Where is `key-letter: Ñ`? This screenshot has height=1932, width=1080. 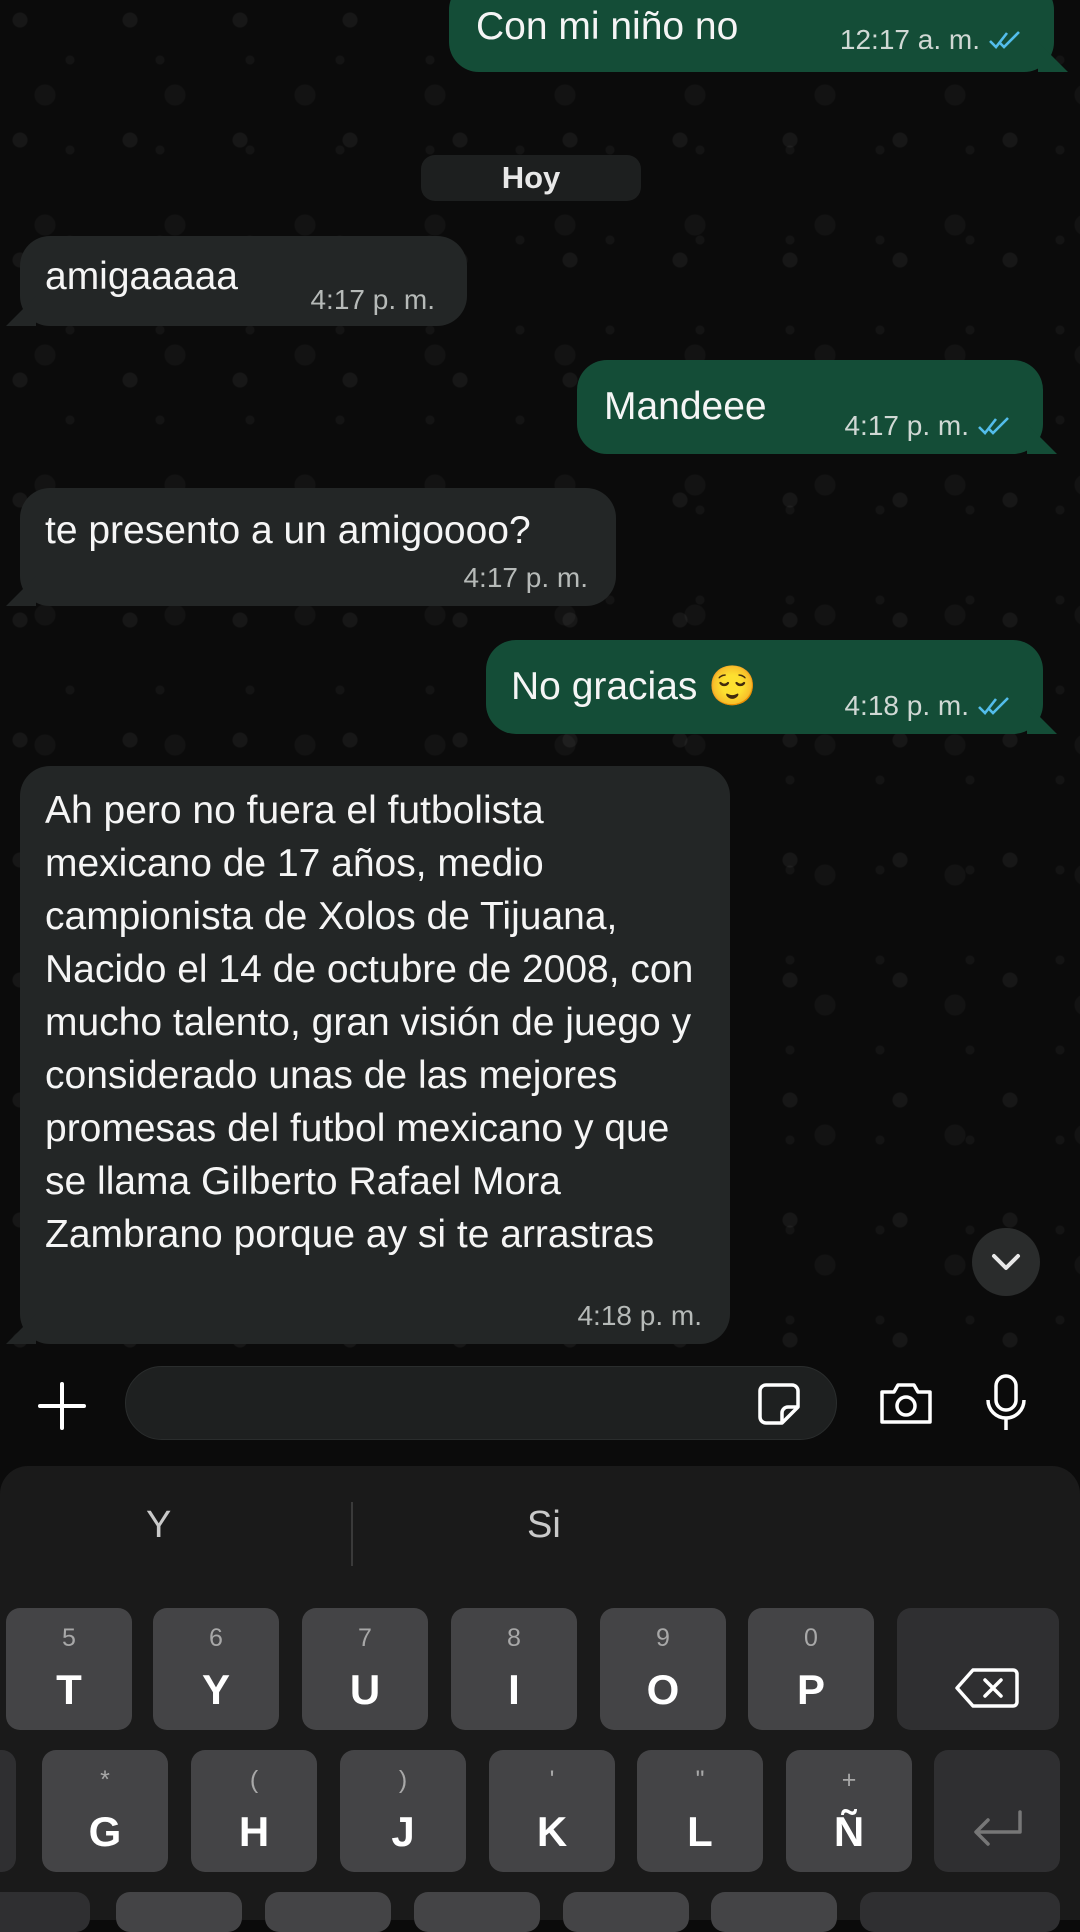
key-letter: Ñ is located at coordinates (849, 1831).